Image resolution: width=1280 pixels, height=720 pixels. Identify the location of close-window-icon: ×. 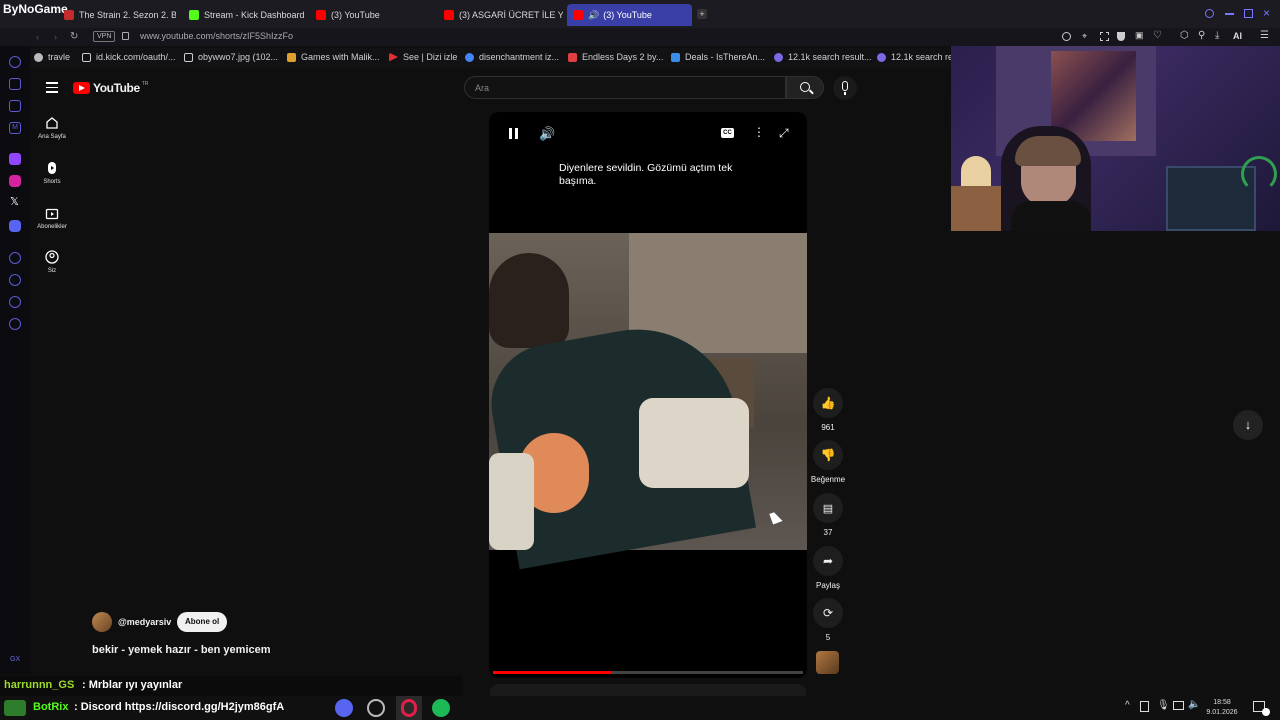
(1266, 13).